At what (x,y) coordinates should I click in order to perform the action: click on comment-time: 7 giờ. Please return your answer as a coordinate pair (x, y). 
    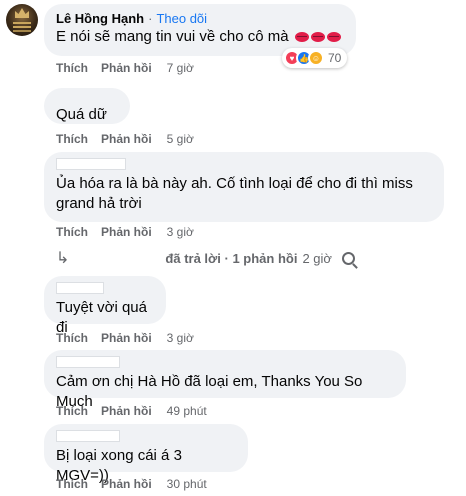
    Looking at the image, I should click on (180, 68).